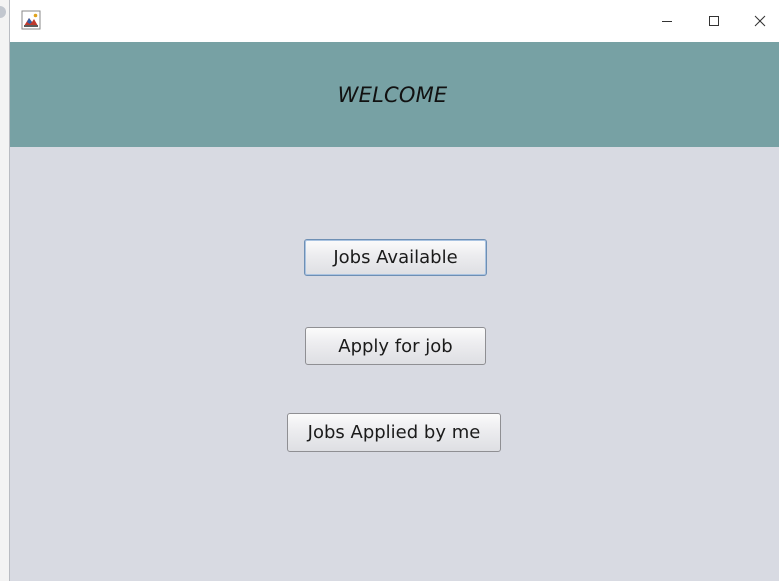  I want to click on minimize-icon, so click(667, 21).